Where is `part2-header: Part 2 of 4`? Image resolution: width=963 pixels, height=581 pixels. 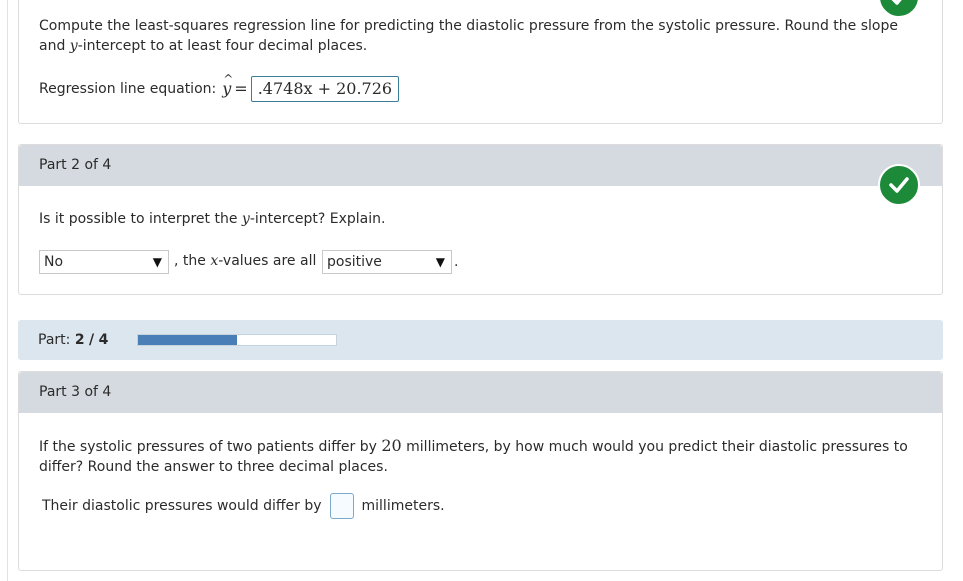 part2-header: Part 2 of 4 is located at coordinates (480, 165).